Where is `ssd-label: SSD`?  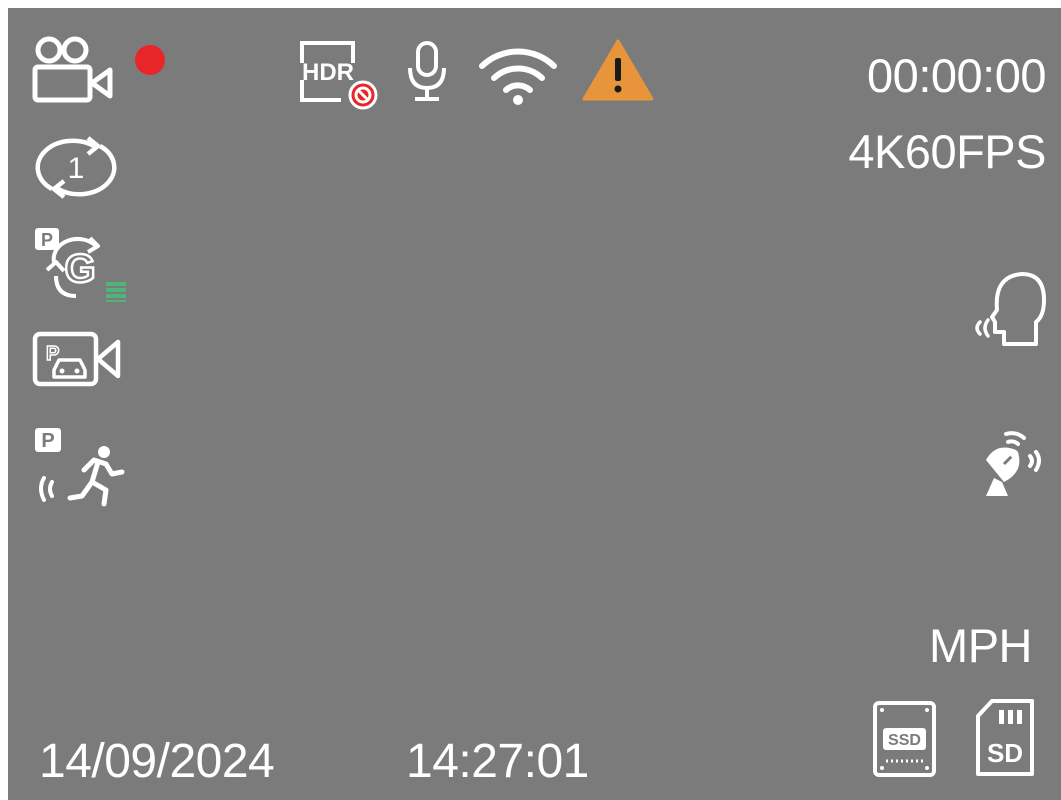
ssd-label: SSD is located at coordinates (904, 740).